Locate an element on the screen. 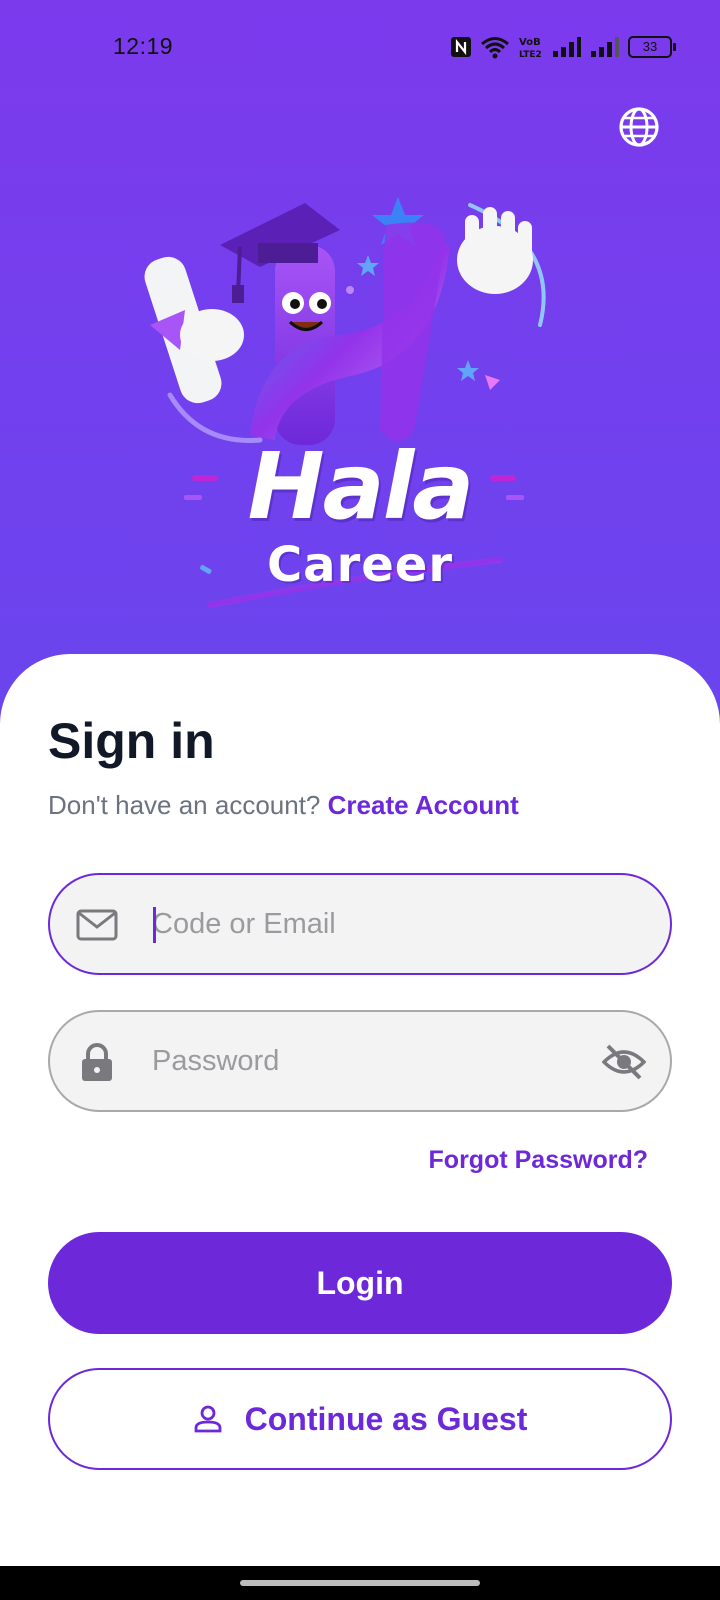  lock-icon is located at coordinates (97, 1062).